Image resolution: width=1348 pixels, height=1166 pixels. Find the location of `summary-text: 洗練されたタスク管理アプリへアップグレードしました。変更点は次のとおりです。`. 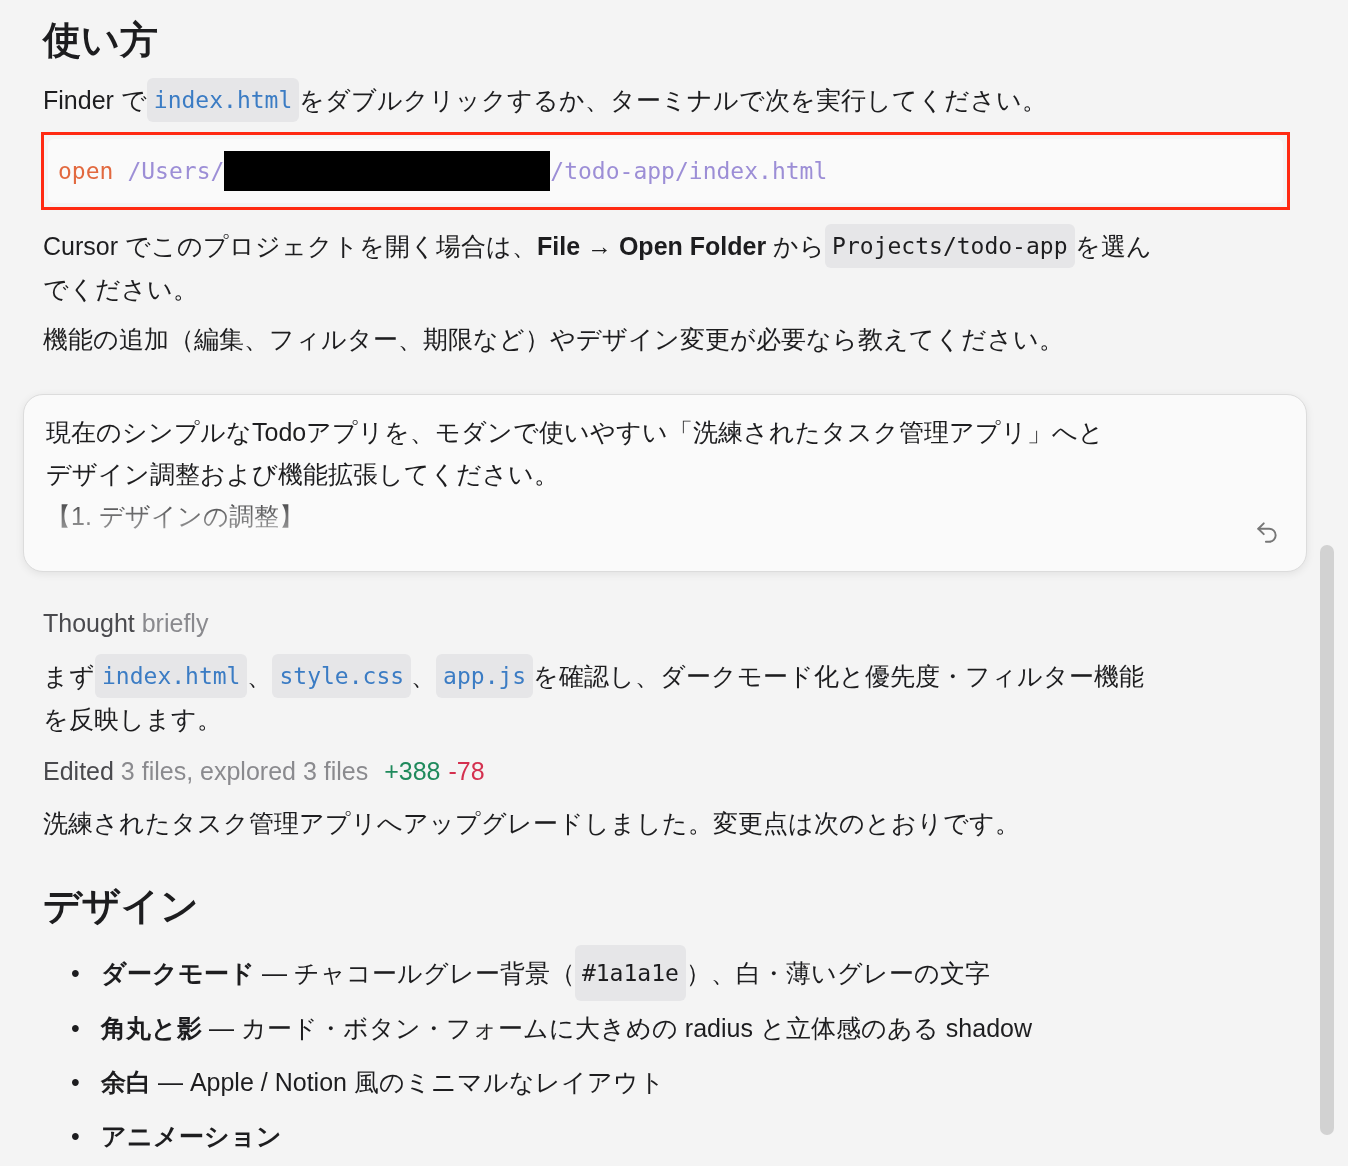

summary-text: 洗練されたタスク管理アプリへアップグレードしました。変更点は次のとおりです。 is located at coordinates (532, 823).